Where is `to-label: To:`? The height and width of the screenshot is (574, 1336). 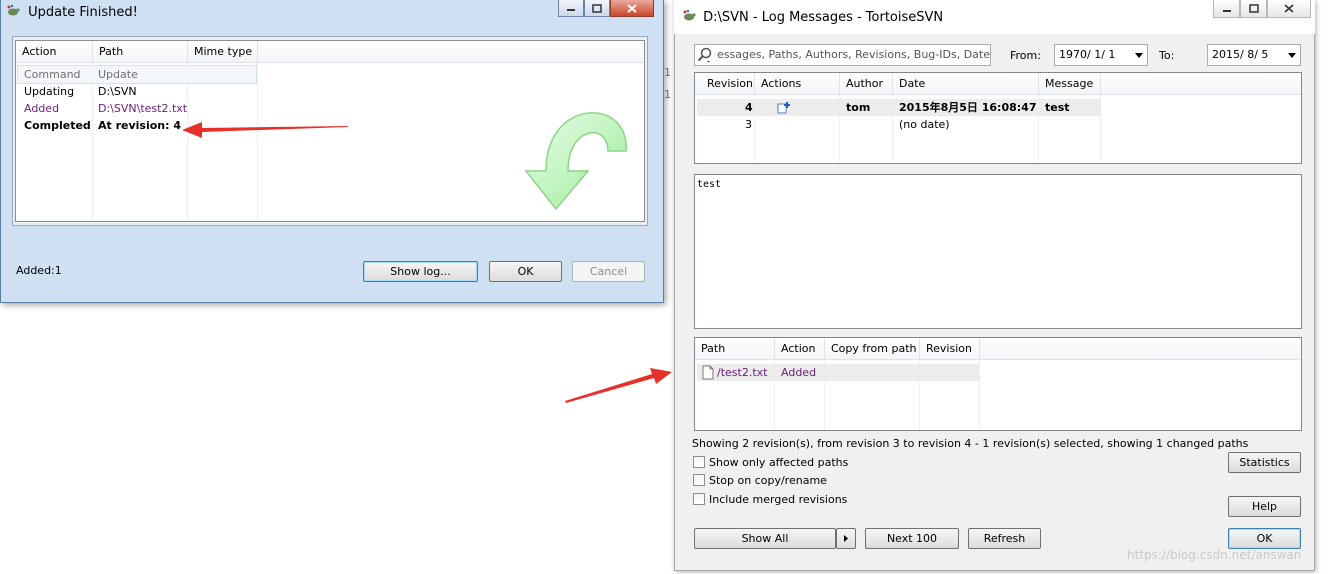 to-label: To: is located at coordinates (1167, 55).